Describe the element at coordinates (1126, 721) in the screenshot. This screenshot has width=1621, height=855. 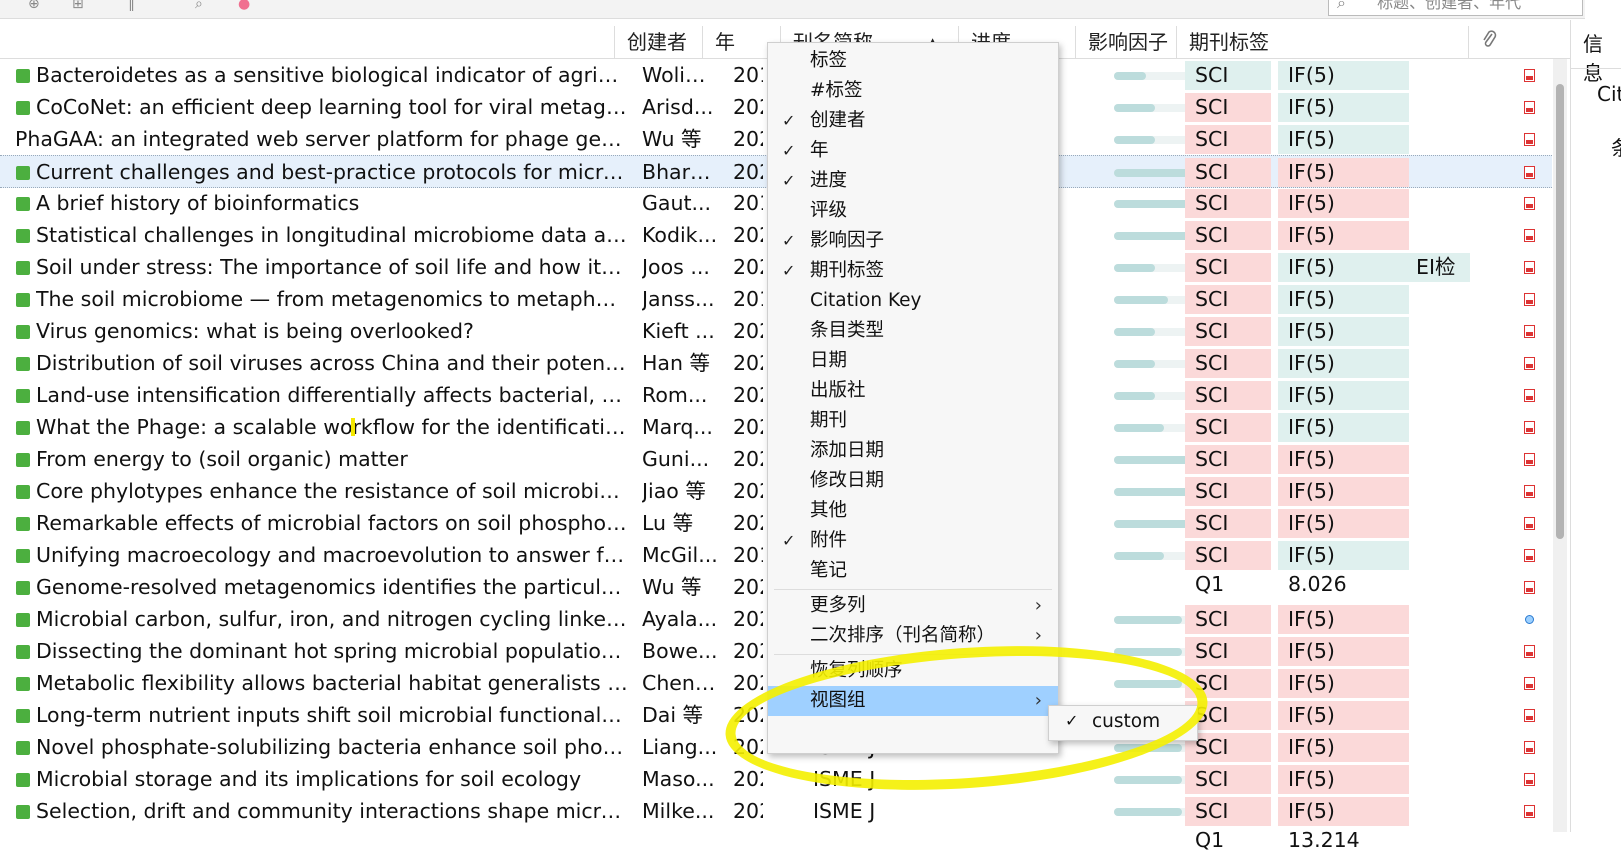
I see `submenu-item-custom: custom` at that location.